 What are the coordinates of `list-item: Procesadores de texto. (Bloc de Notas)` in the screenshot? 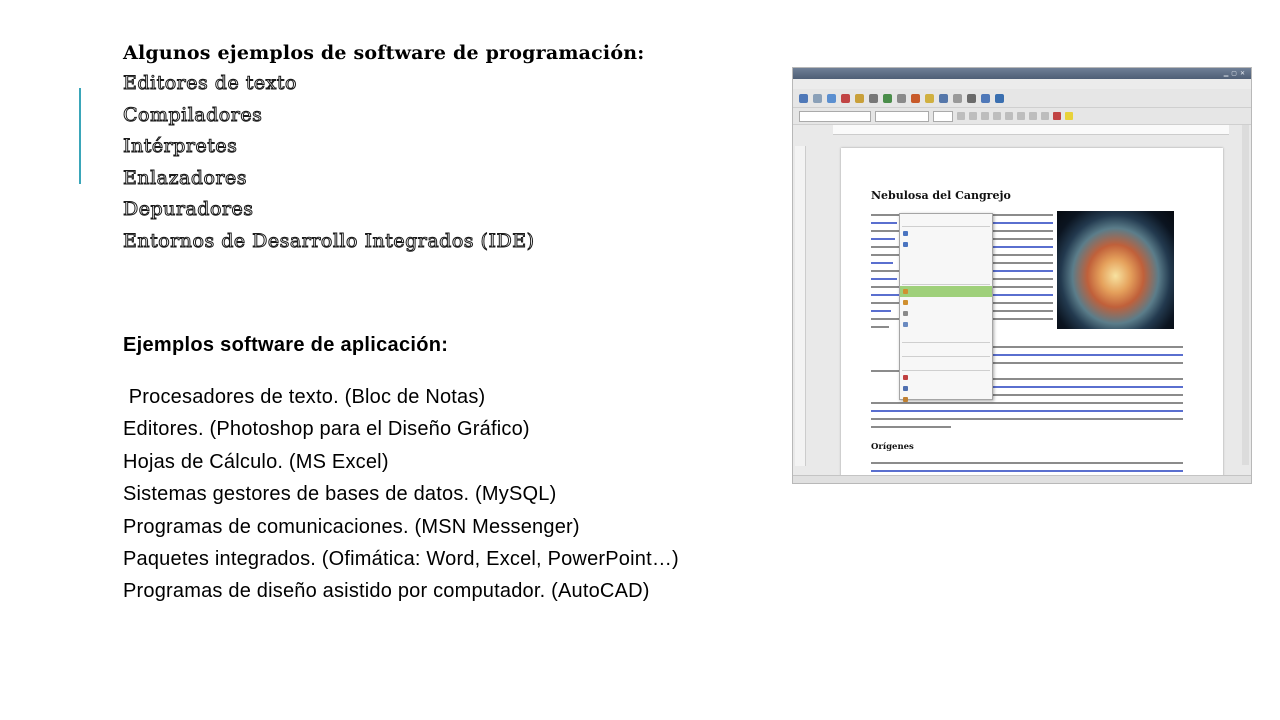 It's located at (304, 397).